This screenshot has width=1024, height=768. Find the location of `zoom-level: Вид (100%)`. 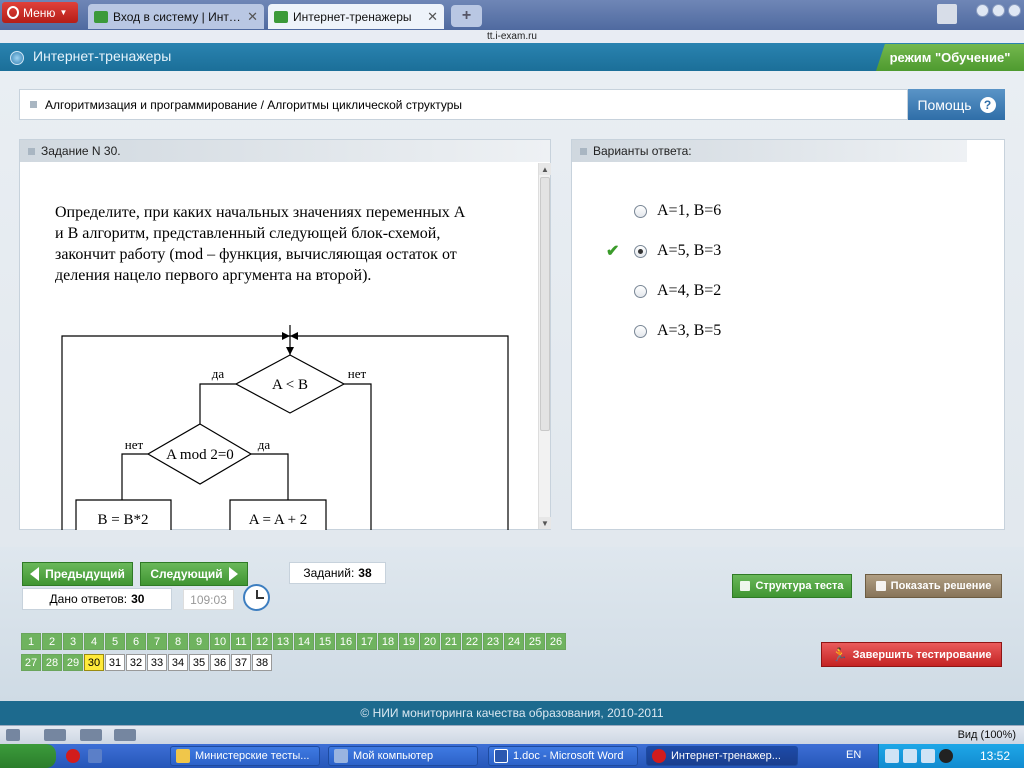

zoom-level: Вид (100%) is located at coordinates (987, 735).